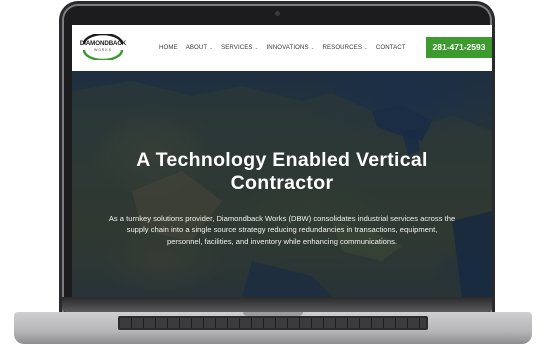  What do you see at coordinates (103, 50) in the screenshot?
I see `brand-sub: WORKS` at bounding box center [103, 50].